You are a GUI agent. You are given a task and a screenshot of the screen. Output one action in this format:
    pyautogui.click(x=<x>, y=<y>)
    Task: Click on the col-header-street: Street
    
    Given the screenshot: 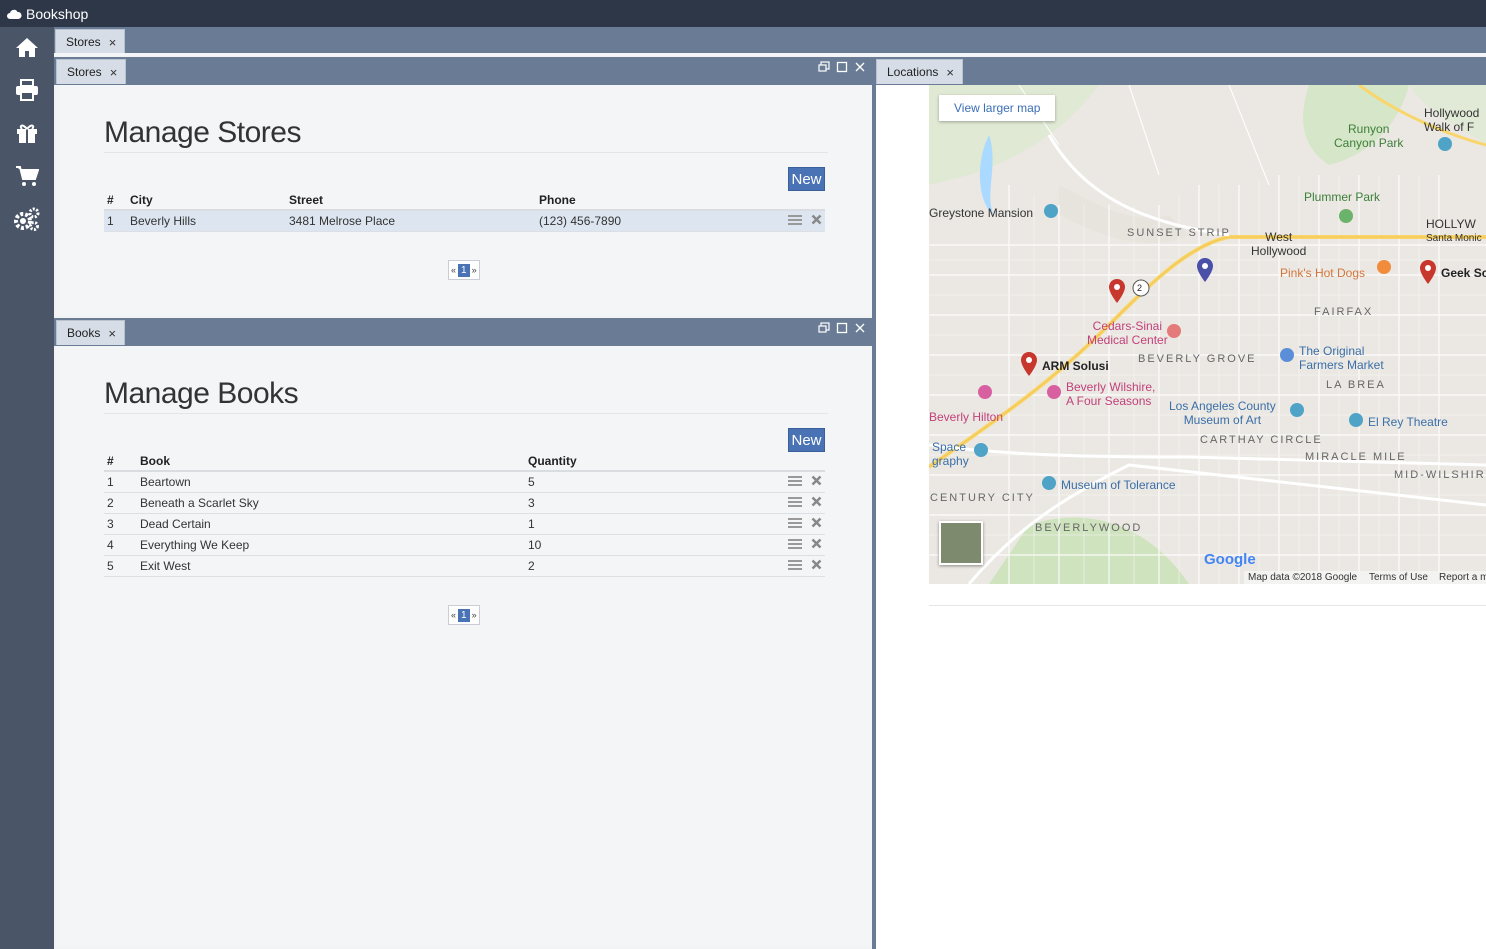 What is the action you would take?
    pyautogui.click(x=411, y=201)
    